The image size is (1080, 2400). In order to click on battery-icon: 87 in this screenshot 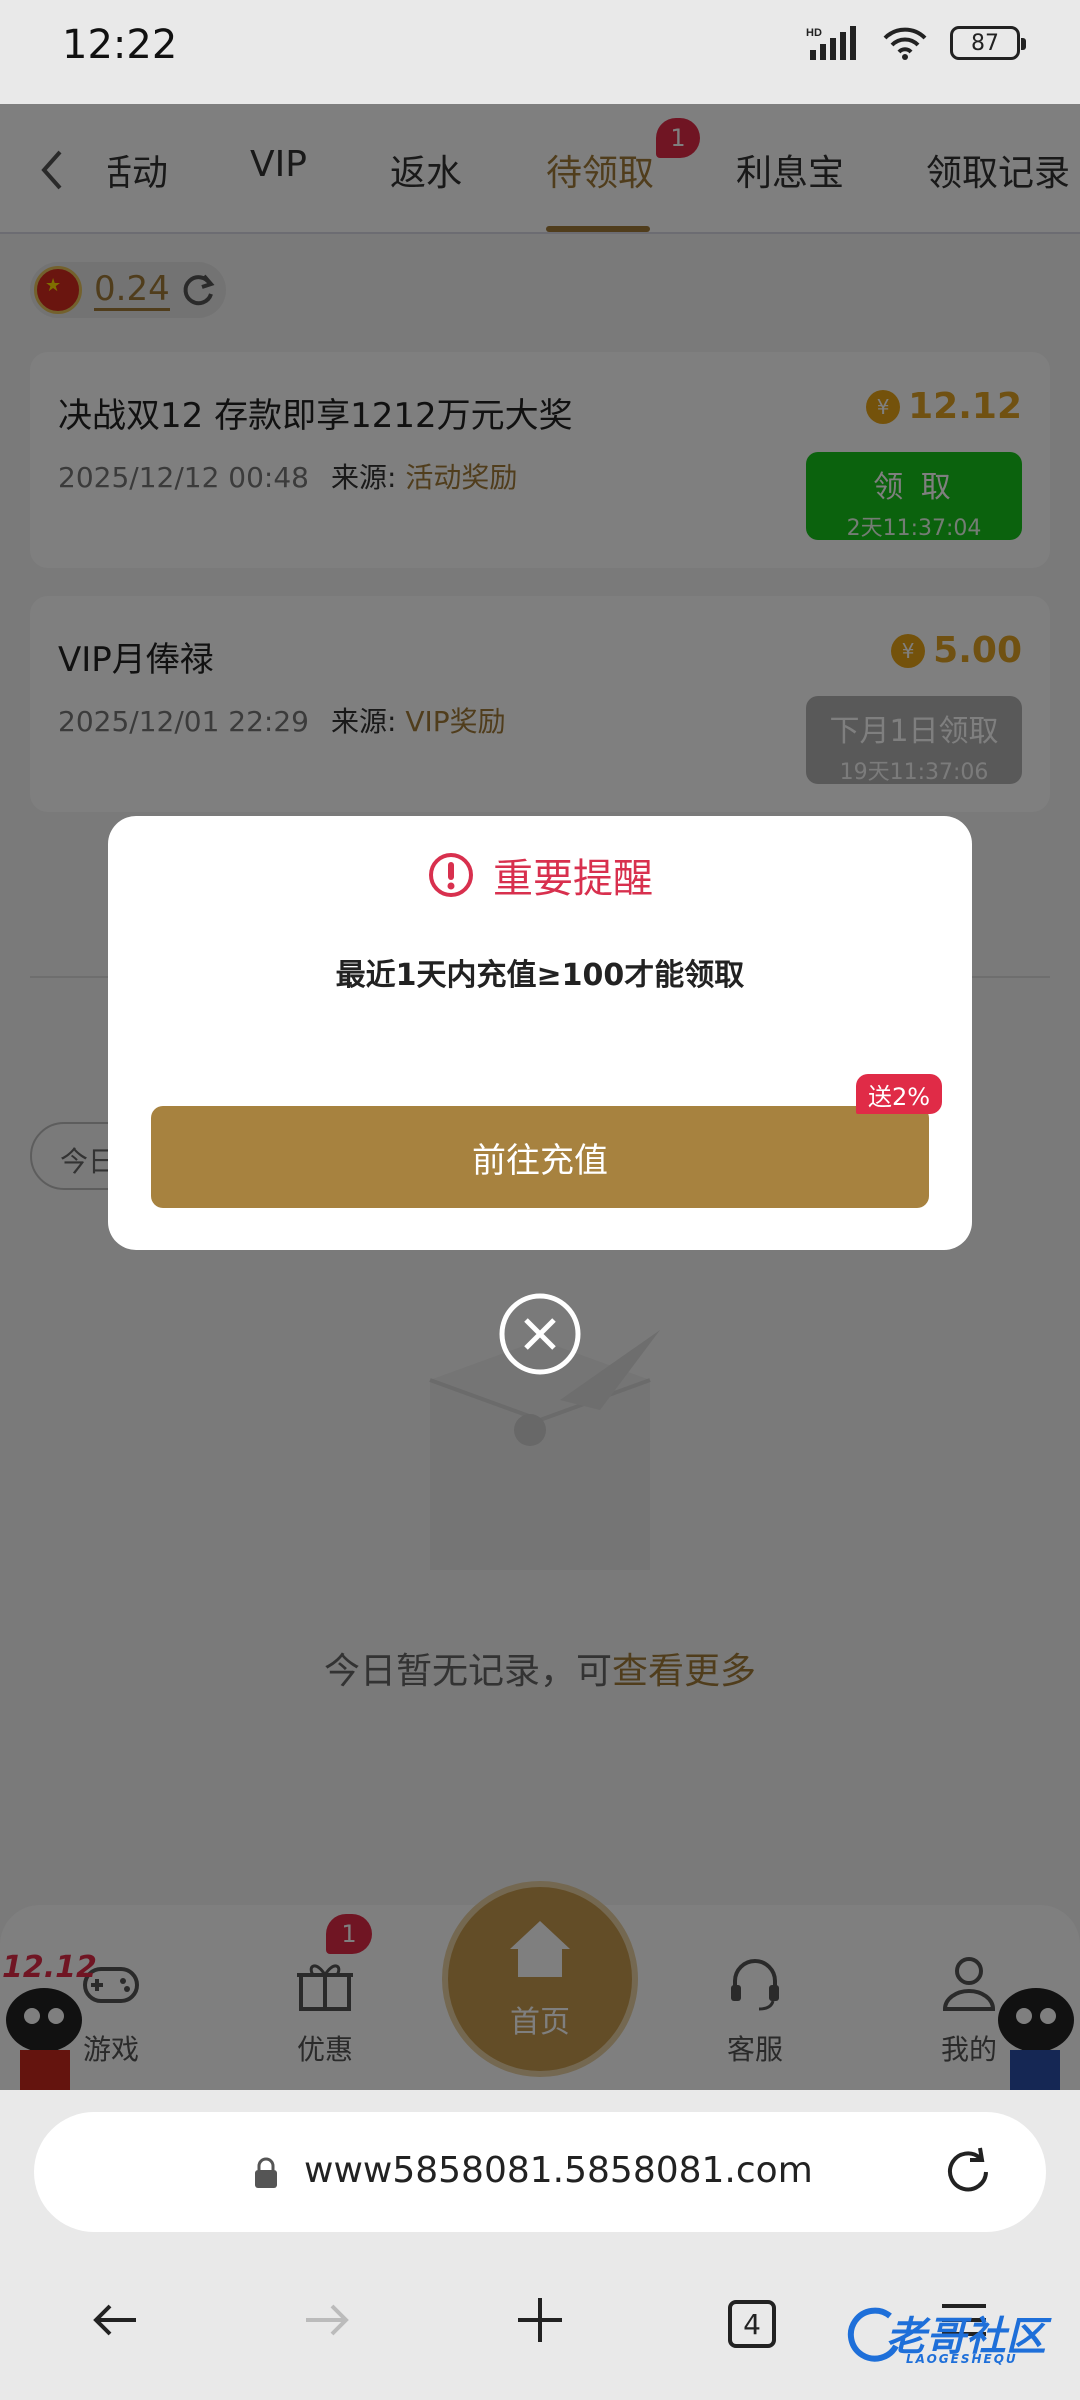, I will do `click(988, 43)`.